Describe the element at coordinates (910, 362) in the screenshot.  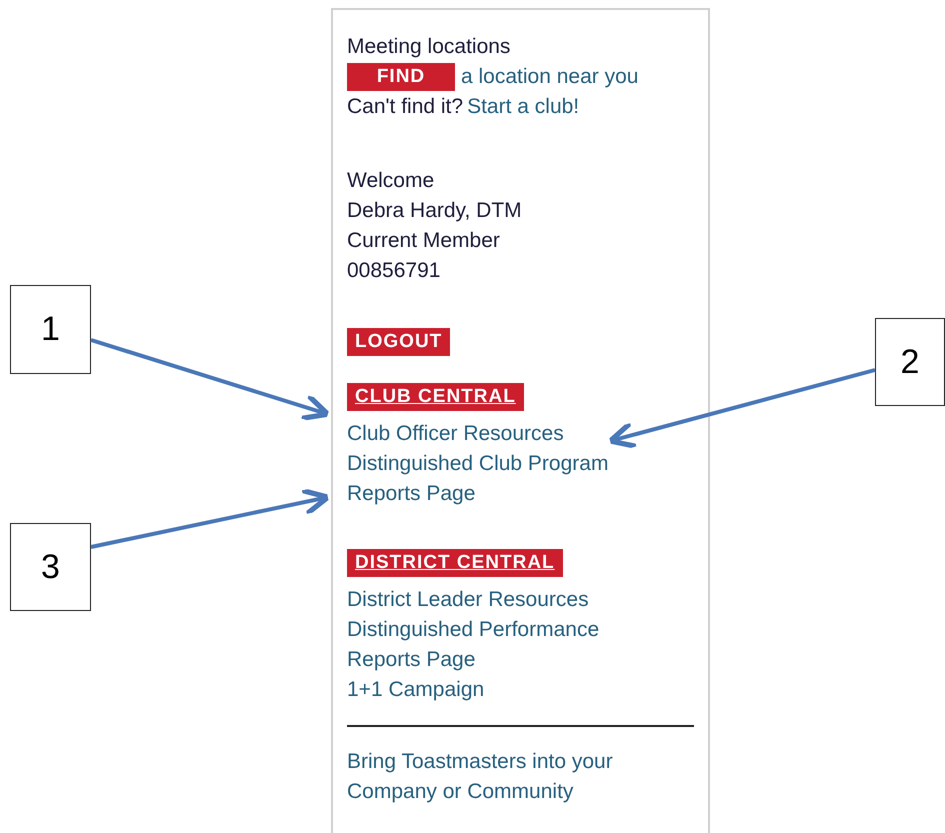
I see `callout-box: 2` at that location.